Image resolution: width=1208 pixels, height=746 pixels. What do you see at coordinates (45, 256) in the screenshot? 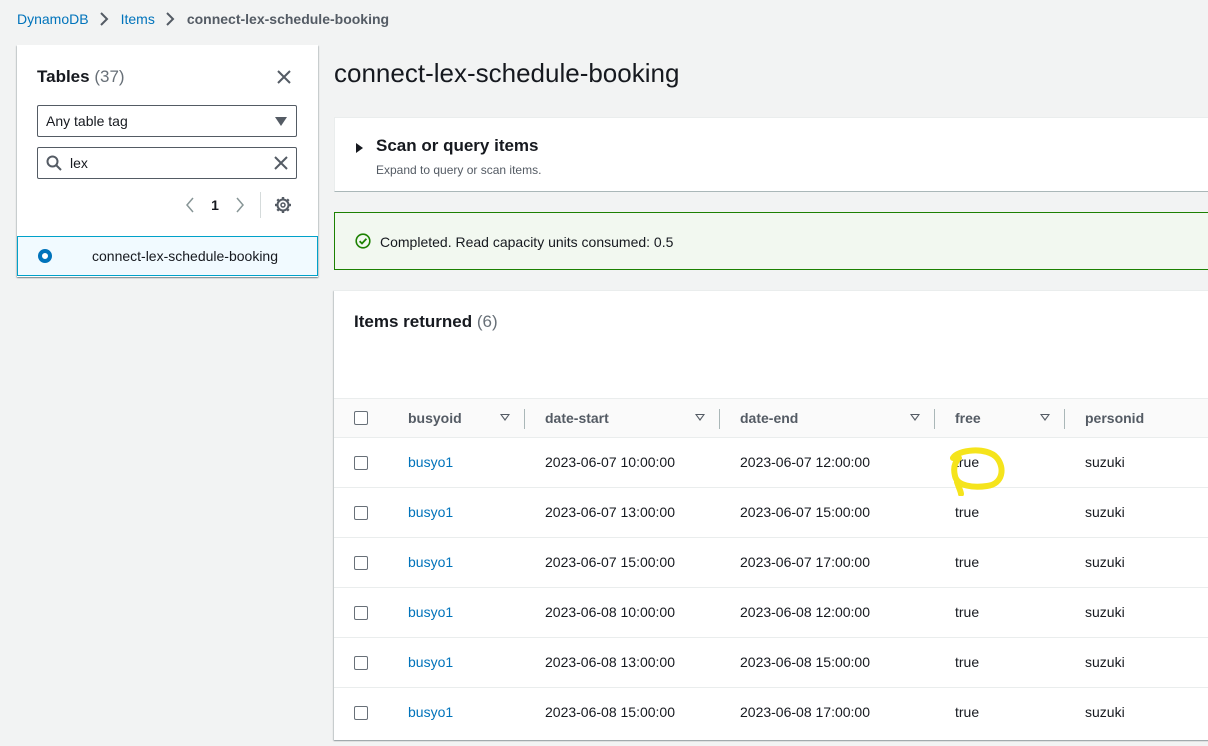
I see `radio-selected-icon` at bounding box center [45, 256].